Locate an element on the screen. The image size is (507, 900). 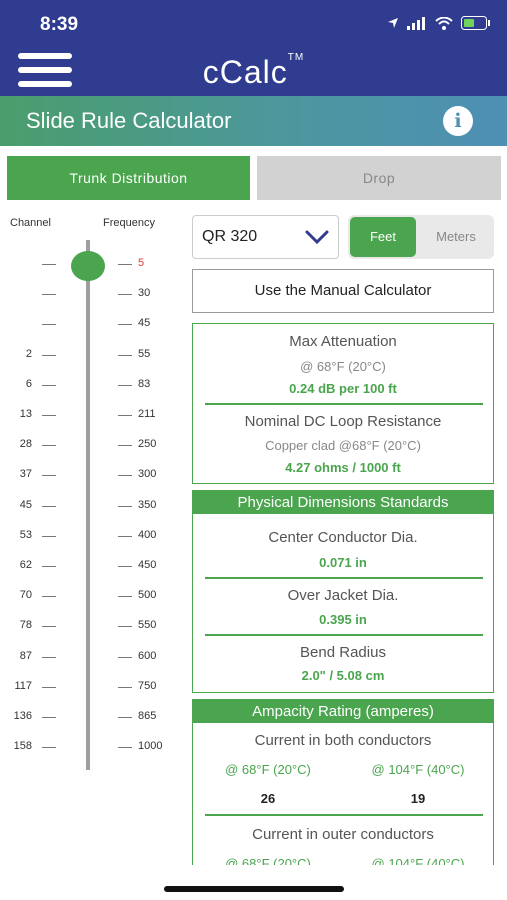
attenuation-condition: @ 68°F (20°C) is located at coordinates (343, 366).